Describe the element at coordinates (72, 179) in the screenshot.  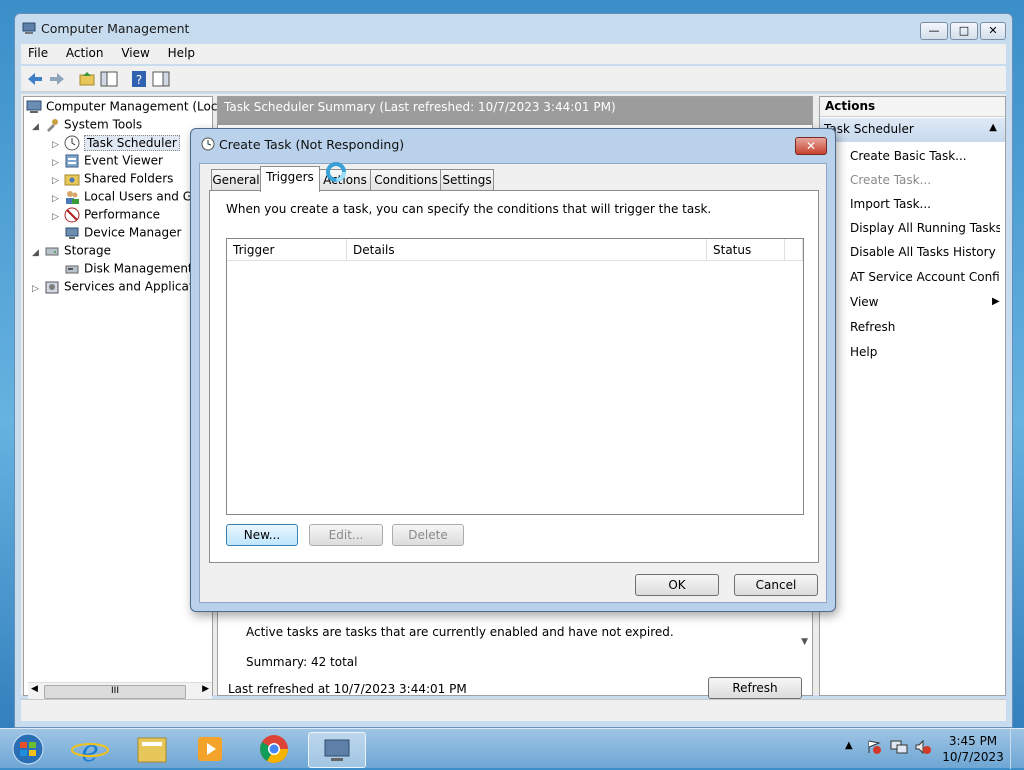
I see `shared-folders-icon` at that location.